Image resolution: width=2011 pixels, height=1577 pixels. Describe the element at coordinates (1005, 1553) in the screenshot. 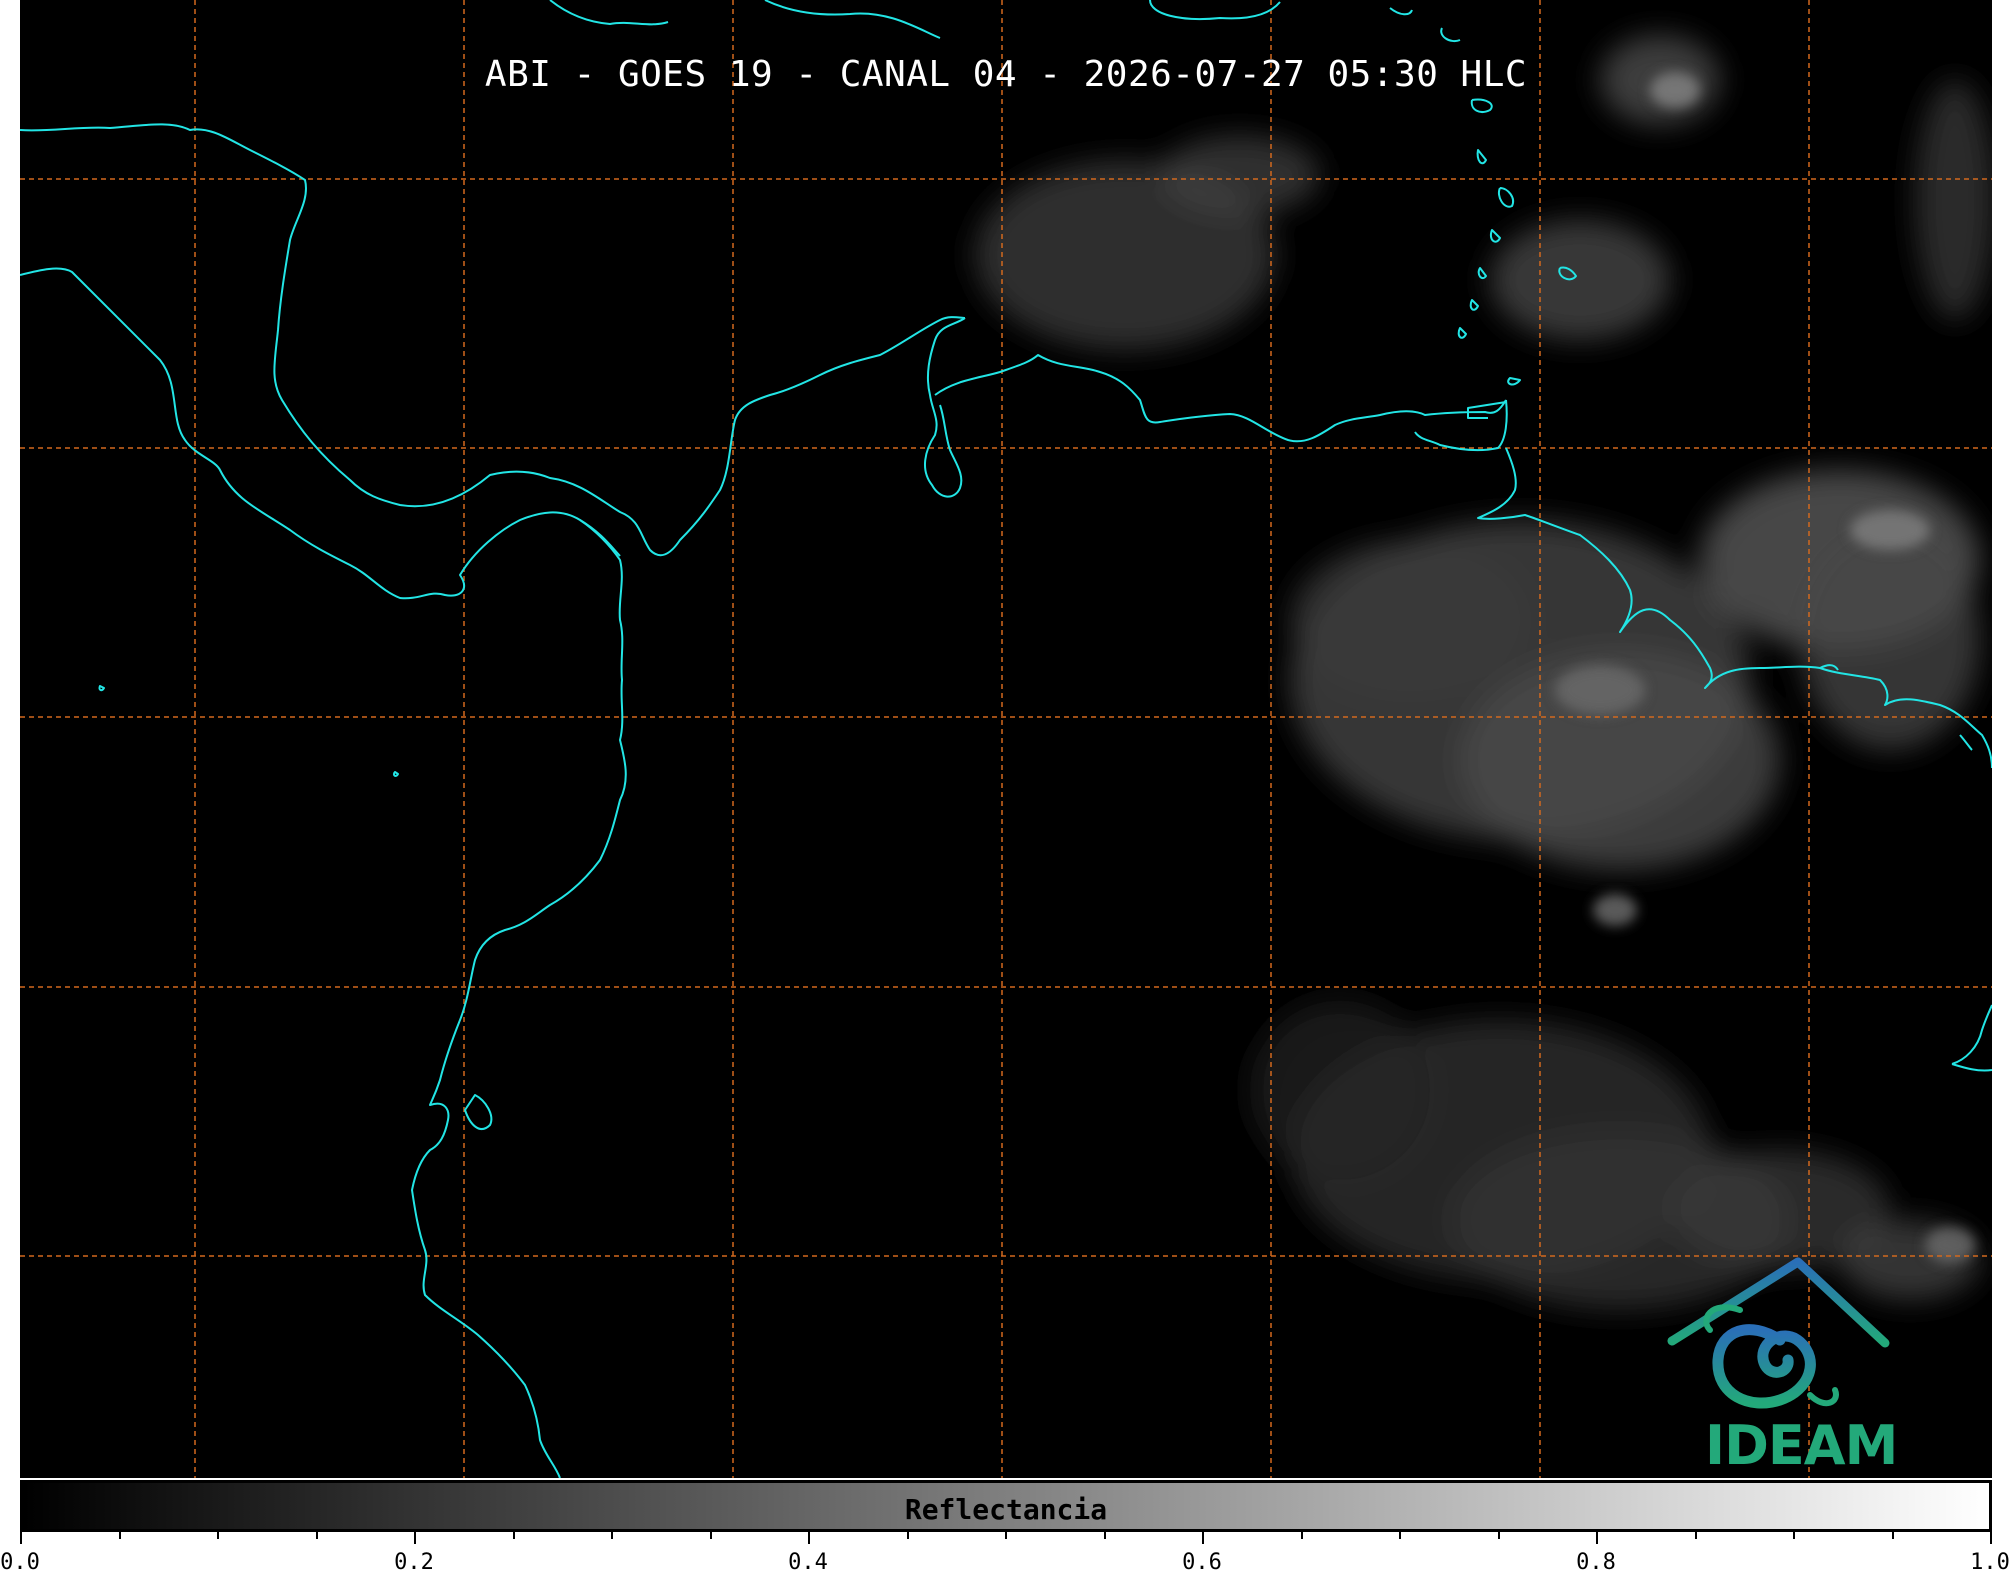

I see `colorbar-axis: 0.0 0.2 0.4 0.6 0.8 1.0` at that location.